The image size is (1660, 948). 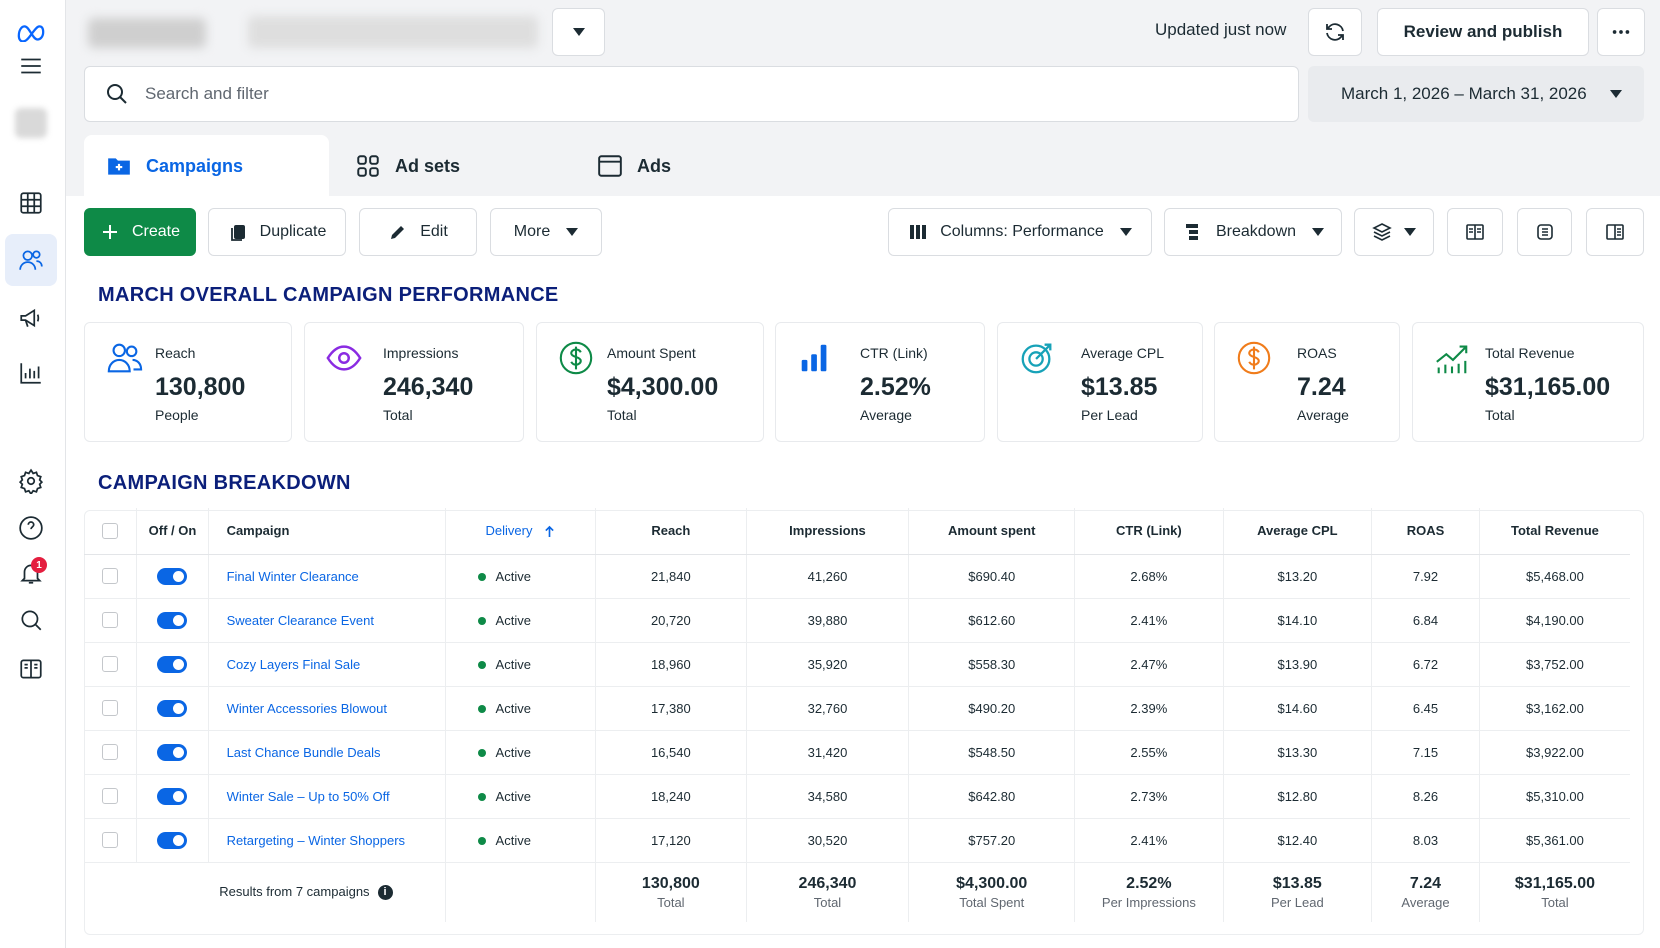 I want to click on search-and-filter-bar, so click(x=691, y=94).